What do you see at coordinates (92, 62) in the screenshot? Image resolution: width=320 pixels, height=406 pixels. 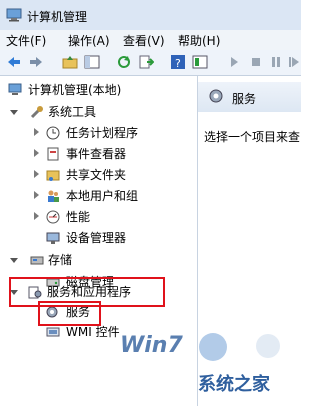 I see `show-hide-tree-icon` at bounding box center [92, 62].